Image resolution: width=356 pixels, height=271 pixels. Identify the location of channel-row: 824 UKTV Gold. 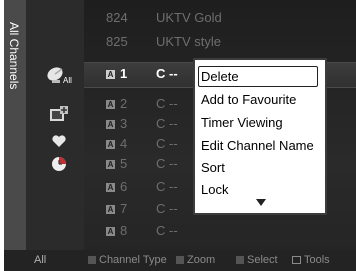
(220, 18).